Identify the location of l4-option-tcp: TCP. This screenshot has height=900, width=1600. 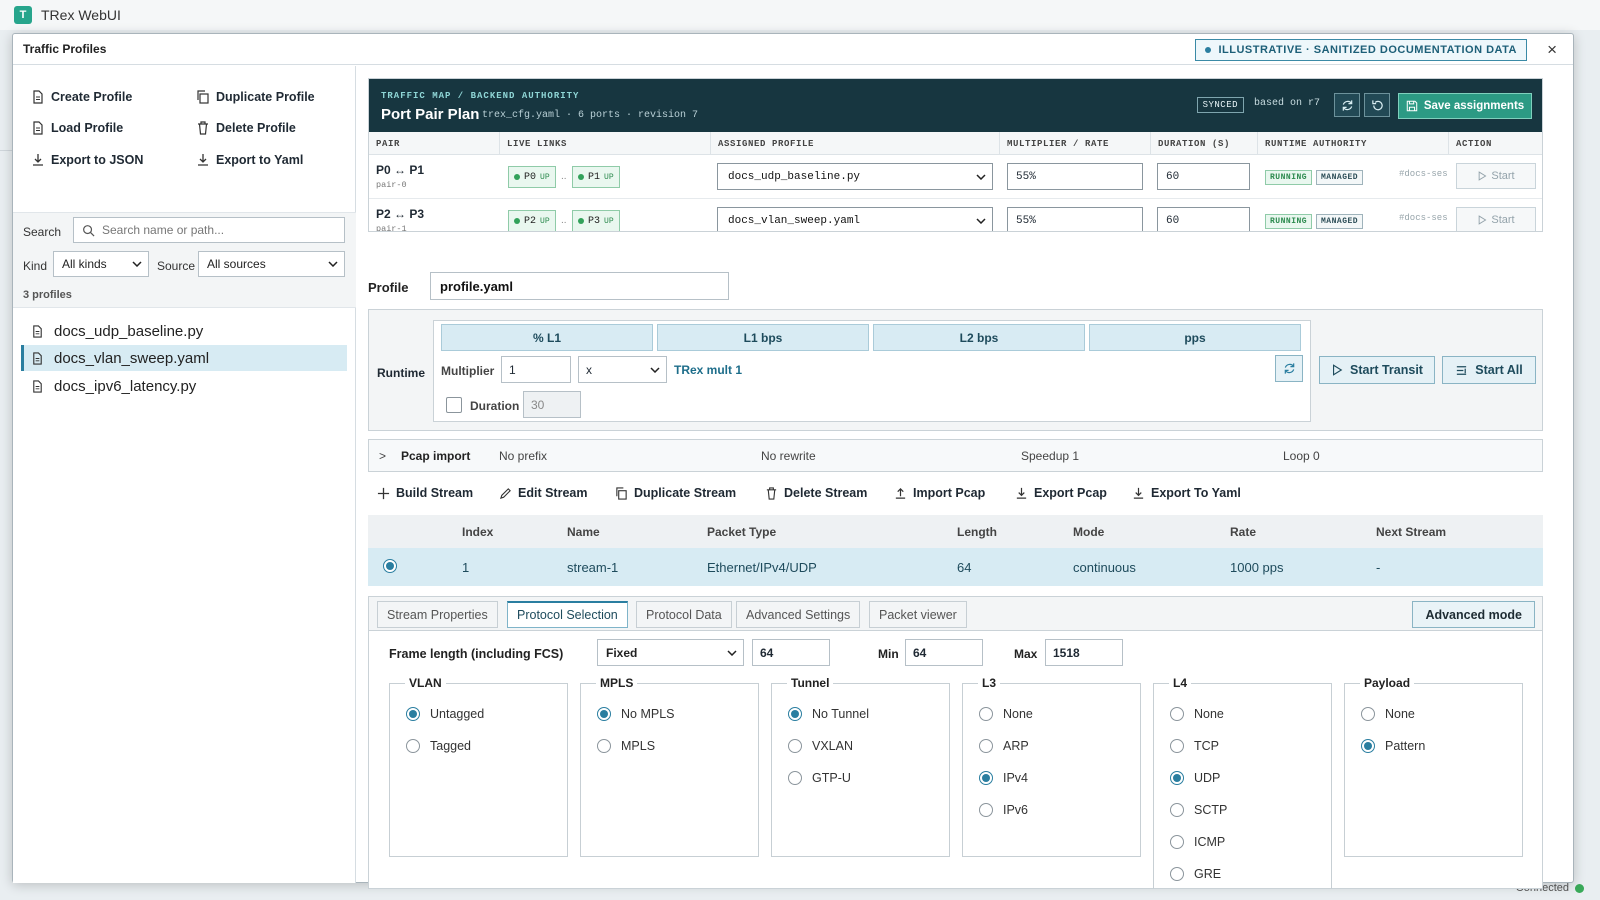
(1194, 746).